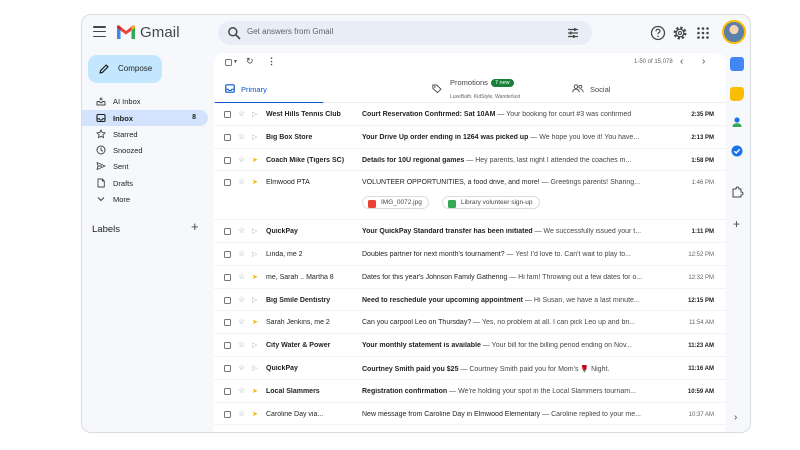 The image size is (800, 450). Describe the element at coordinates (145, 150) in the screenshot. I see `sidebar-item-snoozed: Snoozed` at that location.